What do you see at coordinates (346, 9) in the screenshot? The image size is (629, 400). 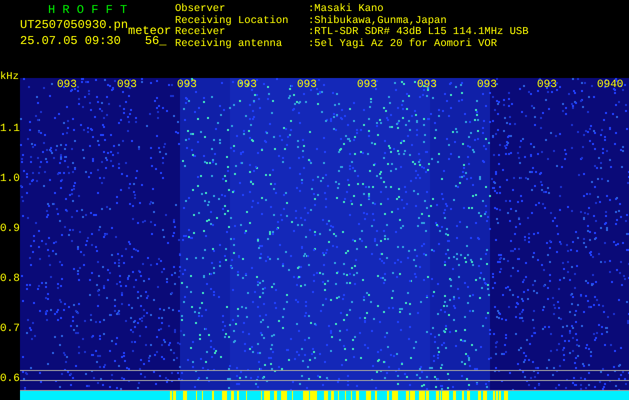 I see `info-value: :Masaki Kano` at bounding box center [346, 9].